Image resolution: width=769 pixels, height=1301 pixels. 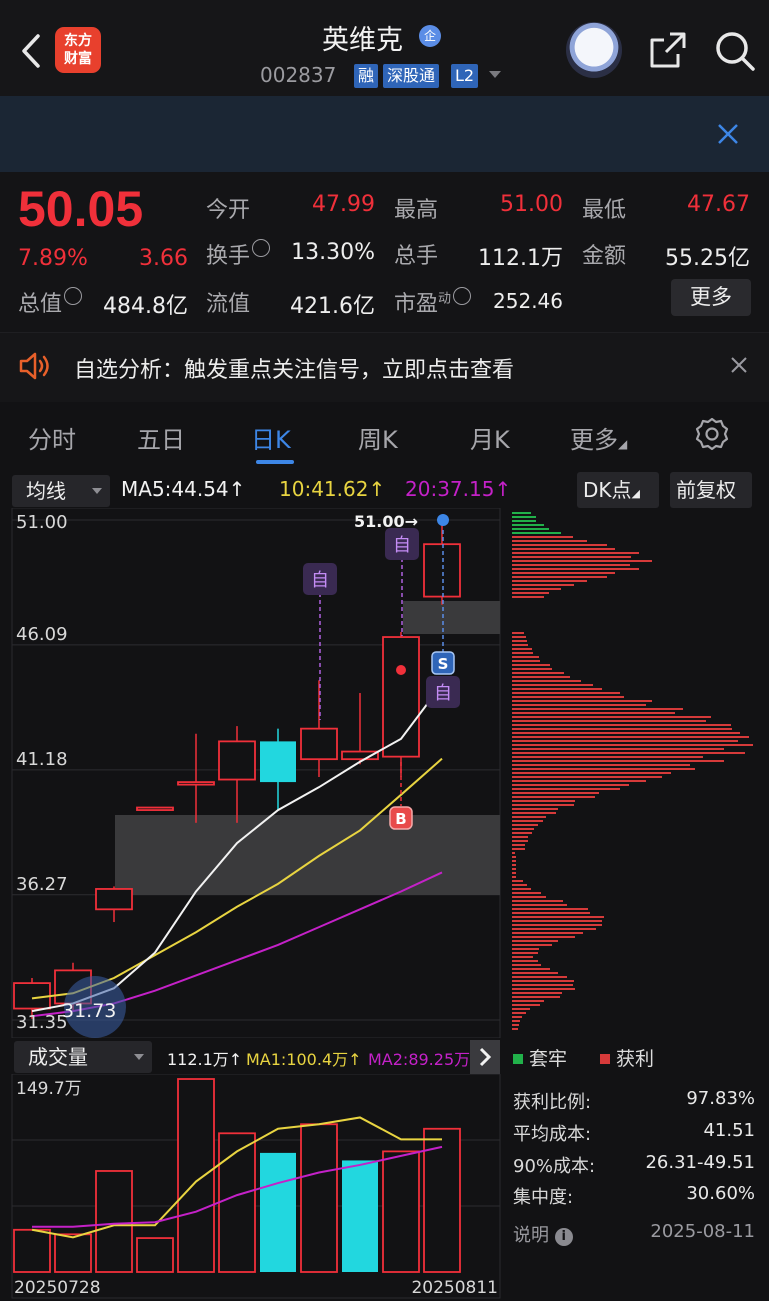 I want to click on high-label: 最高, so click(x=416, y=210).